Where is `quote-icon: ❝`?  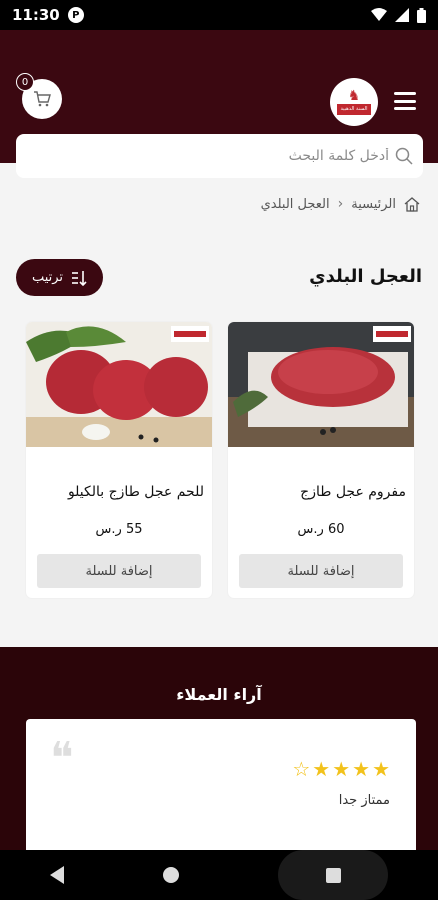
quote-icon: ❝ is located at coordinates (62, 758).